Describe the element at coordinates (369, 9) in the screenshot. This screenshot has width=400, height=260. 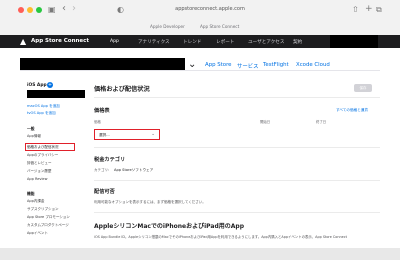
I see `new-tab-icon: +` at that location.